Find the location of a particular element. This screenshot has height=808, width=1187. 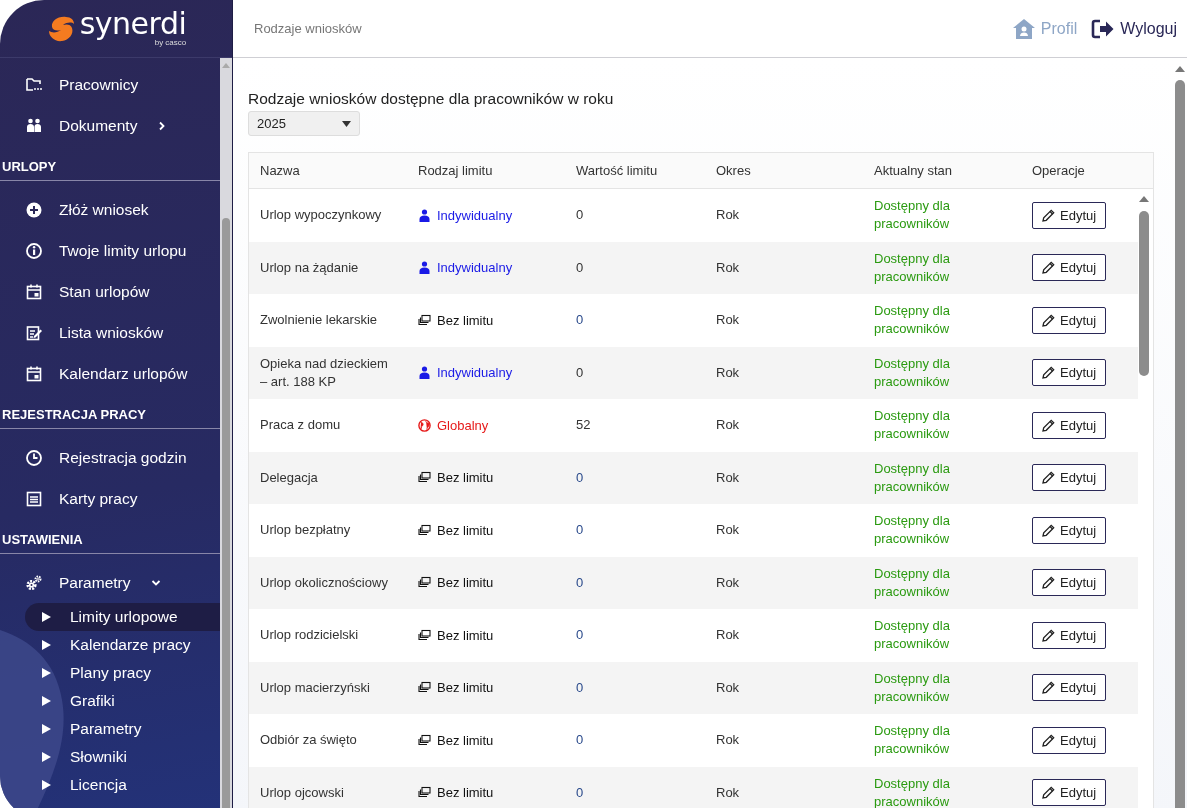

submenu-item: Grafiki is located at coordinates (122, 701).